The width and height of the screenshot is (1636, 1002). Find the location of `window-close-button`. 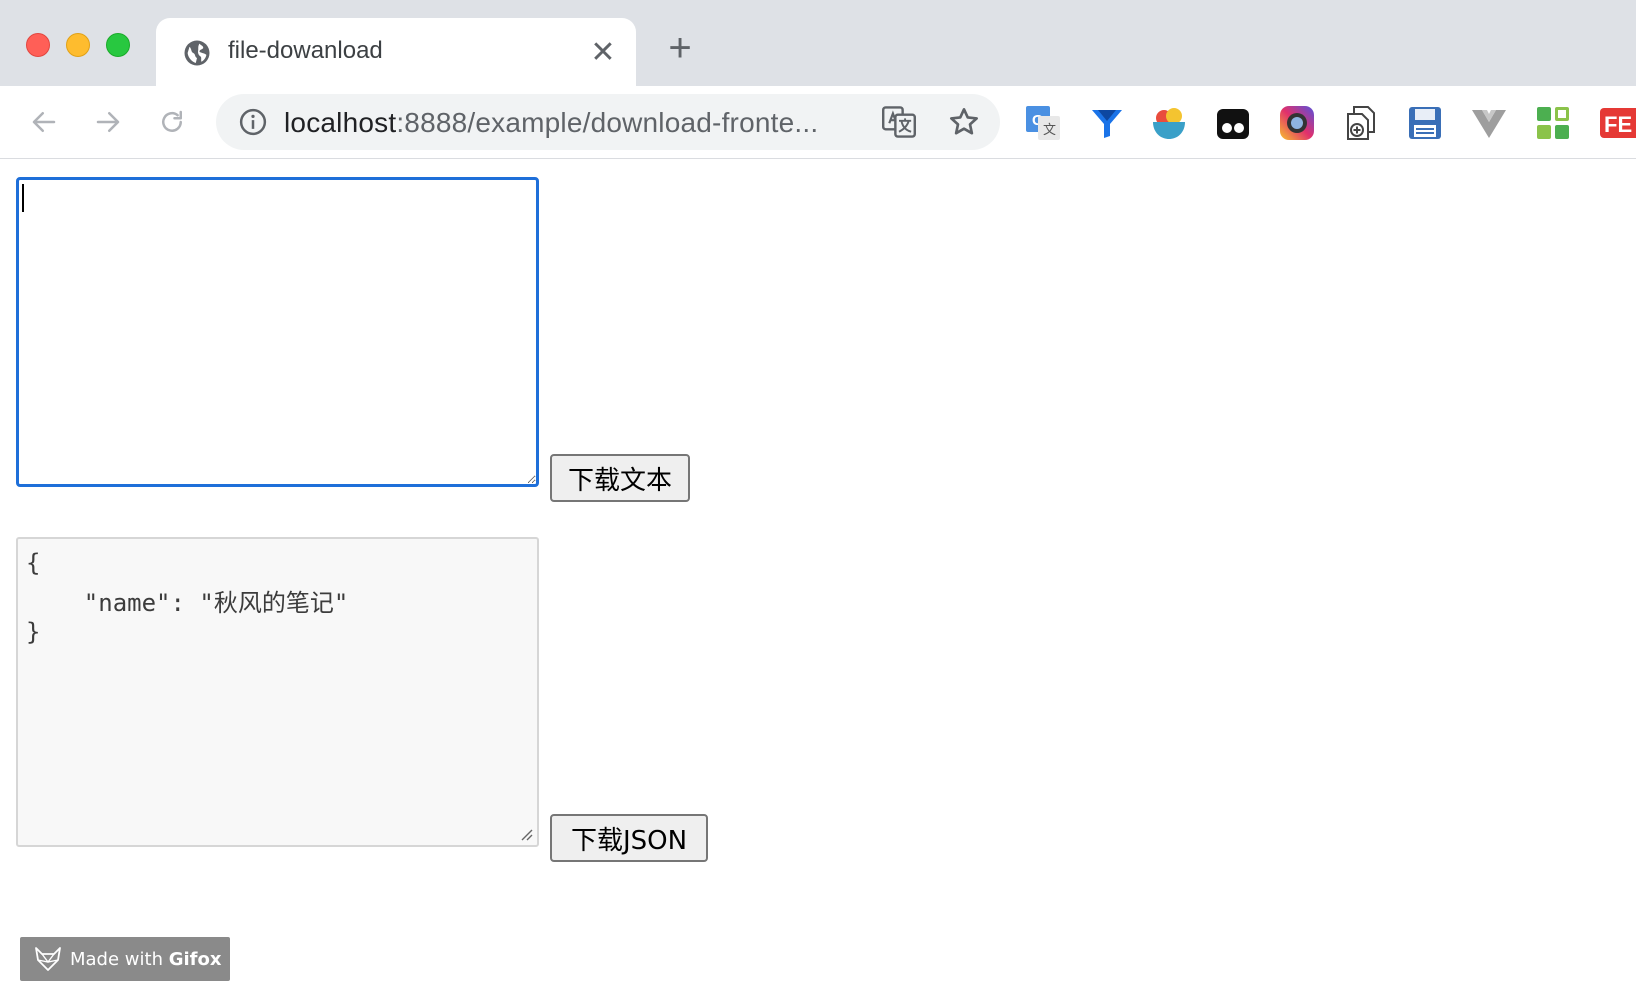

window-close-button is located at coordinates (38, 45).